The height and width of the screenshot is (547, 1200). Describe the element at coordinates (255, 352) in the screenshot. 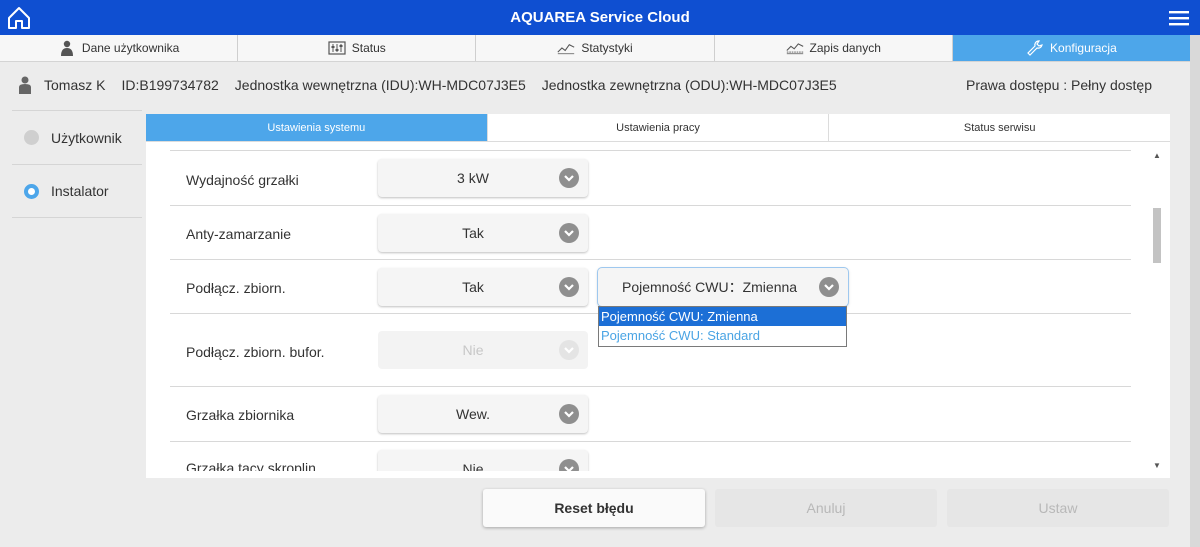

I see `setting-label: Podłącz. zbiorn. bufor.` at that location.